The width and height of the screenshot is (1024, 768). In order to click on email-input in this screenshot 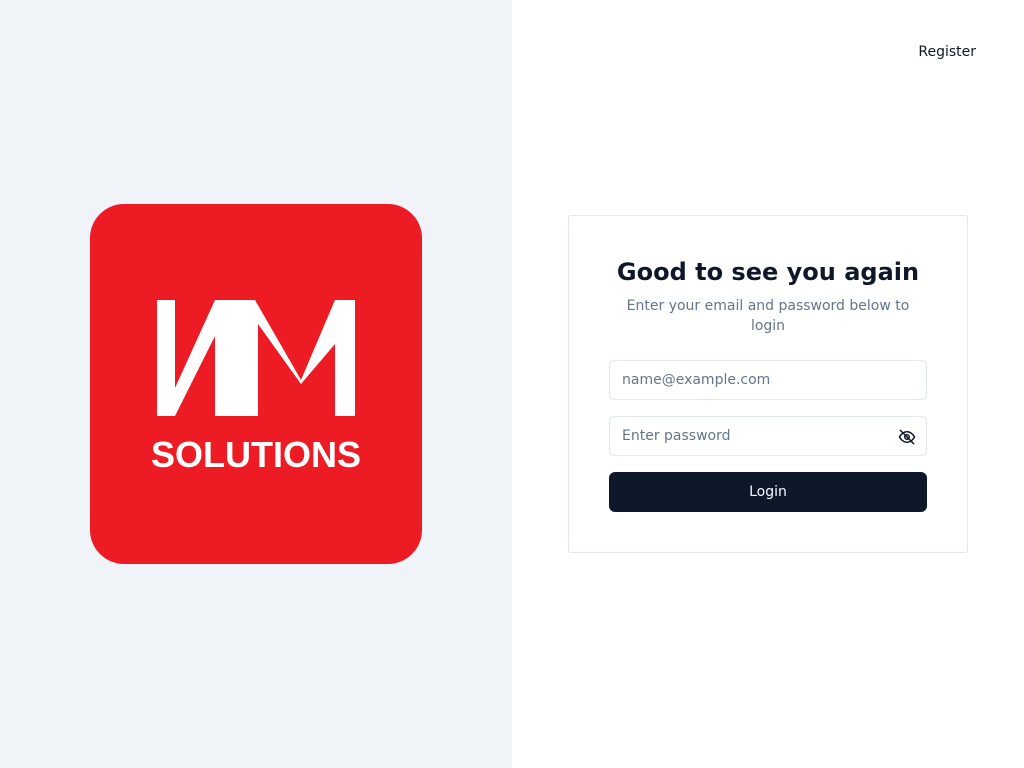, I will do `click(768, 380)`.